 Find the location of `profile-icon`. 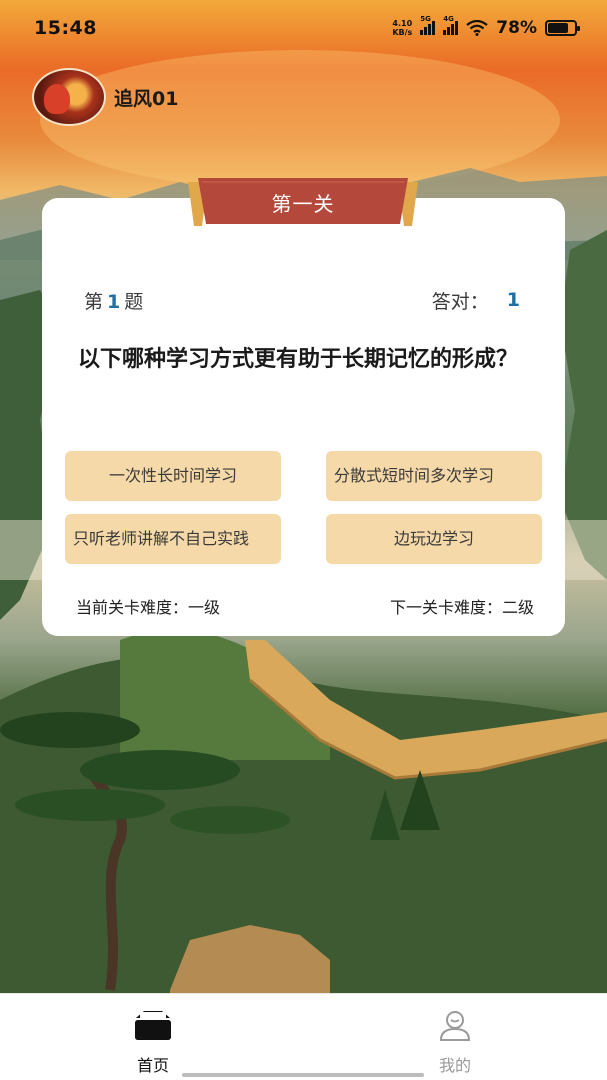

profile-icon is located at coordinates (455, 1025).